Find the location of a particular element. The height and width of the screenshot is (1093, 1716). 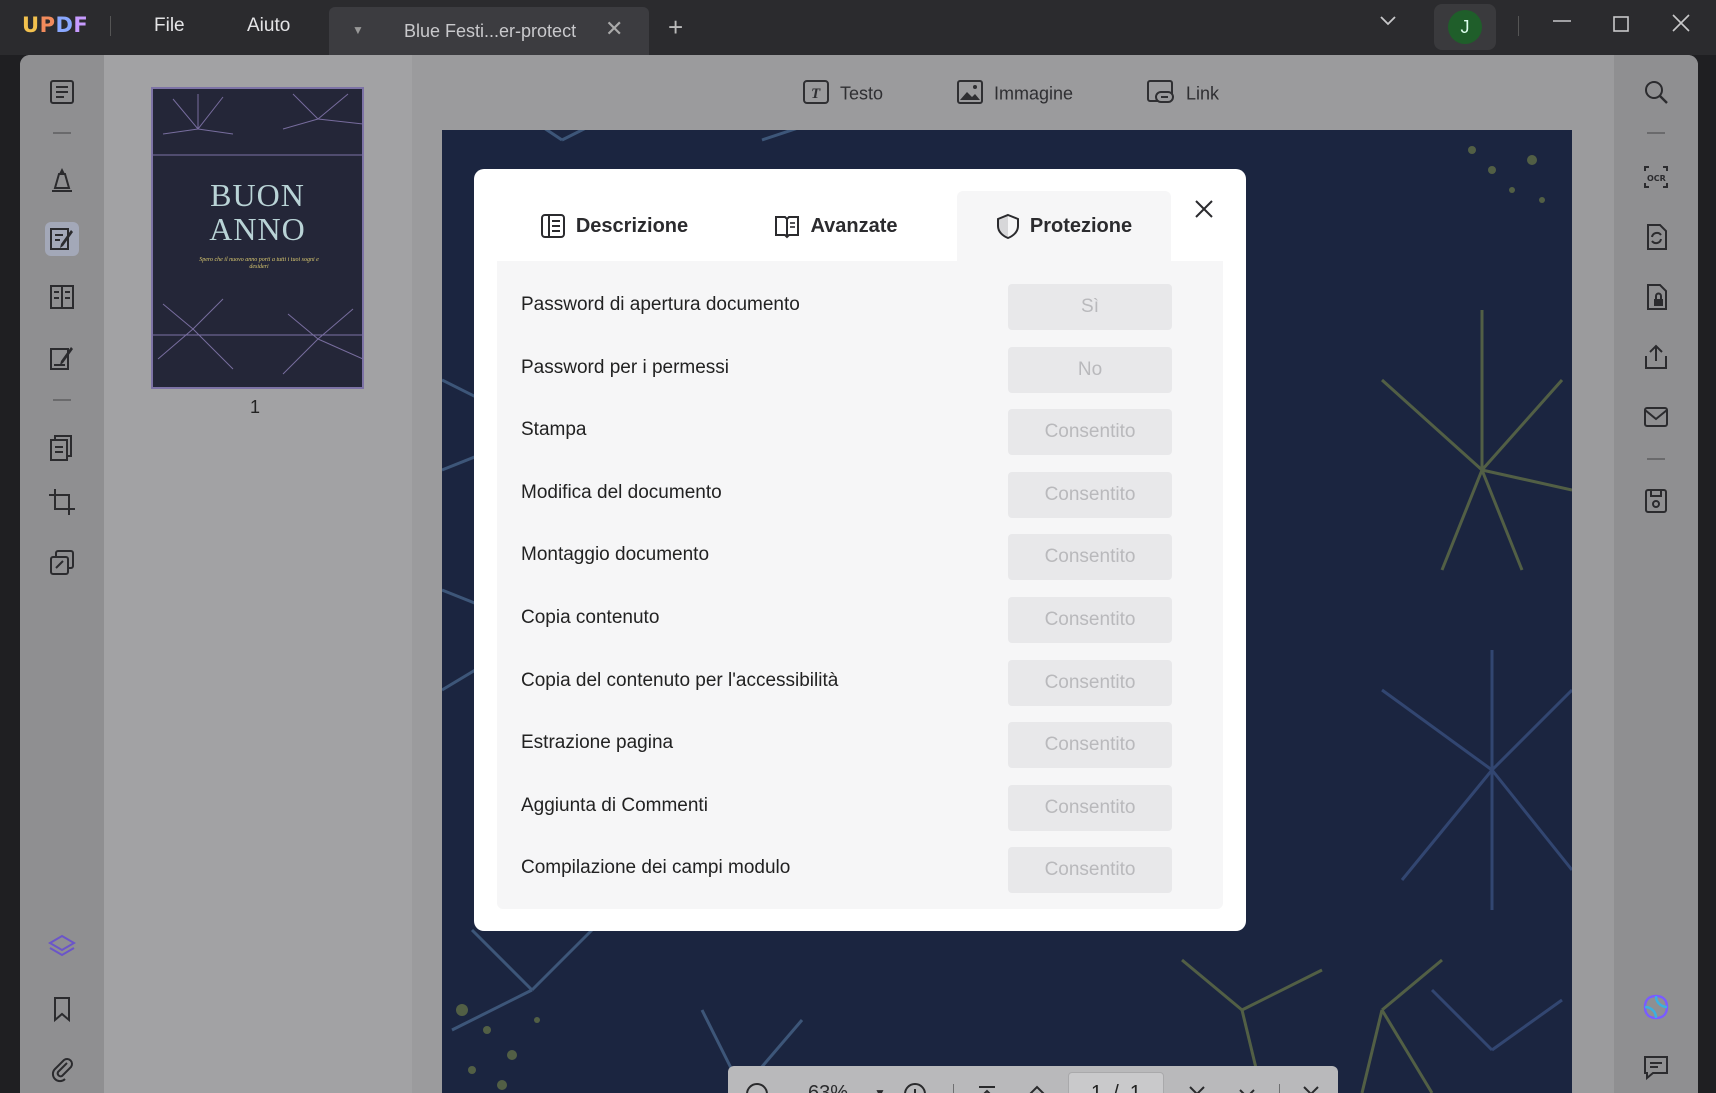

svg-text: OCR is located at coordinates (1656, 178).